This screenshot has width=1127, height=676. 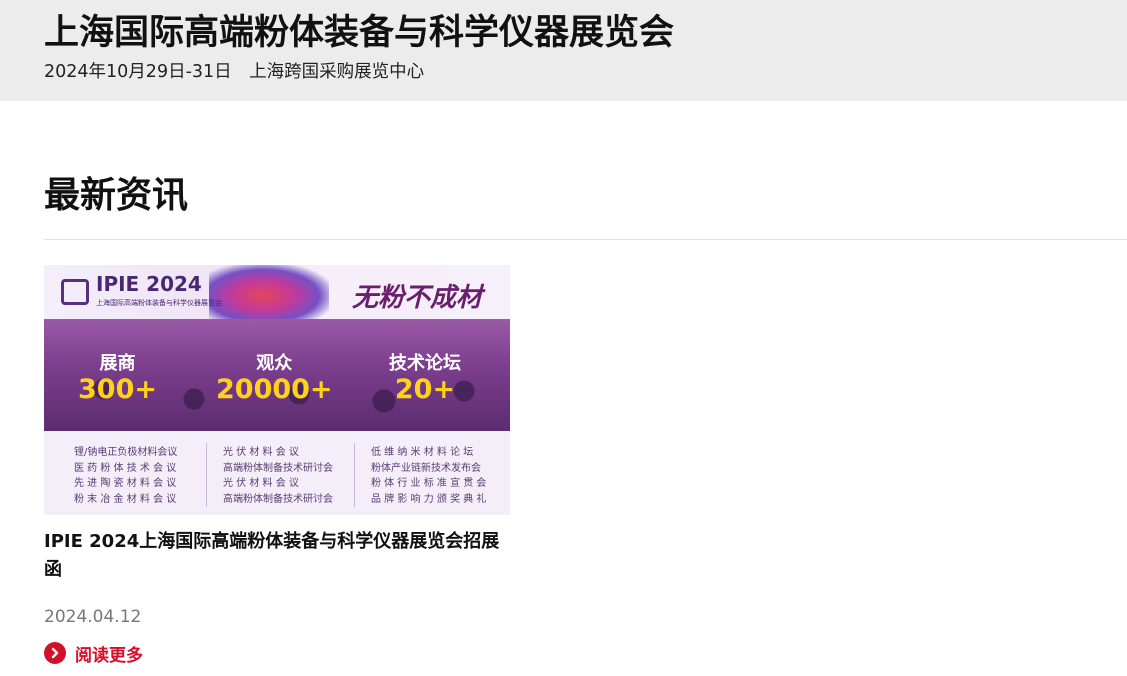 I want to click on site-title: 上海国际高端粉体装备与科学仪器展览会, so click(x=359, y=33).